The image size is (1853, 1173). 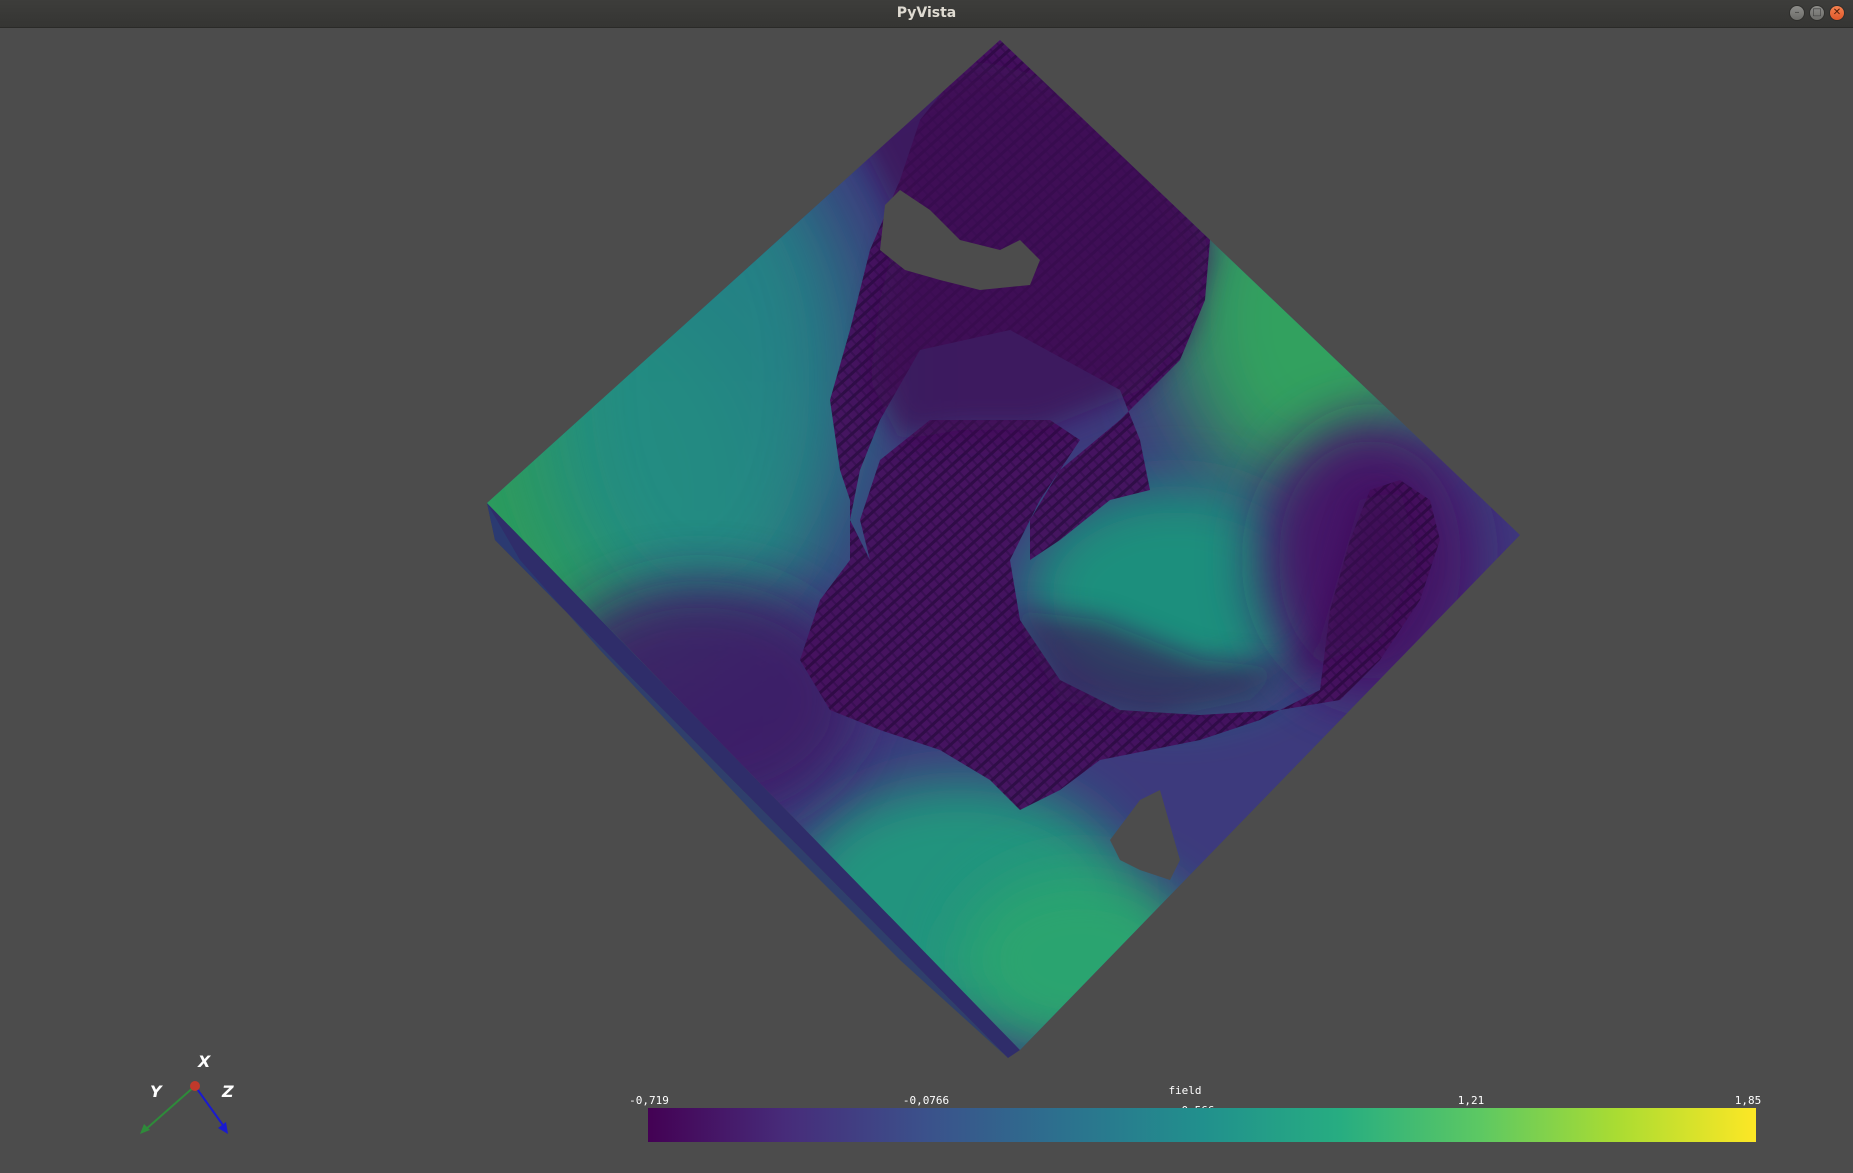 I want to click on minimize-icon: –, so click(x=1797, y=12).